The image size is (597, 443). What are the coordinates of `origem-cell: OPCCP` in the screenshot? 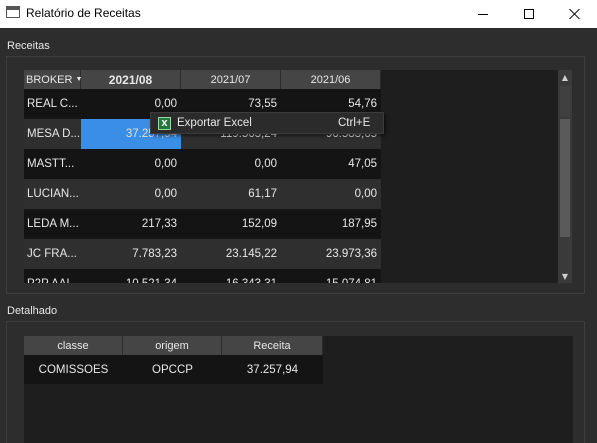 It's located at (172, 370).